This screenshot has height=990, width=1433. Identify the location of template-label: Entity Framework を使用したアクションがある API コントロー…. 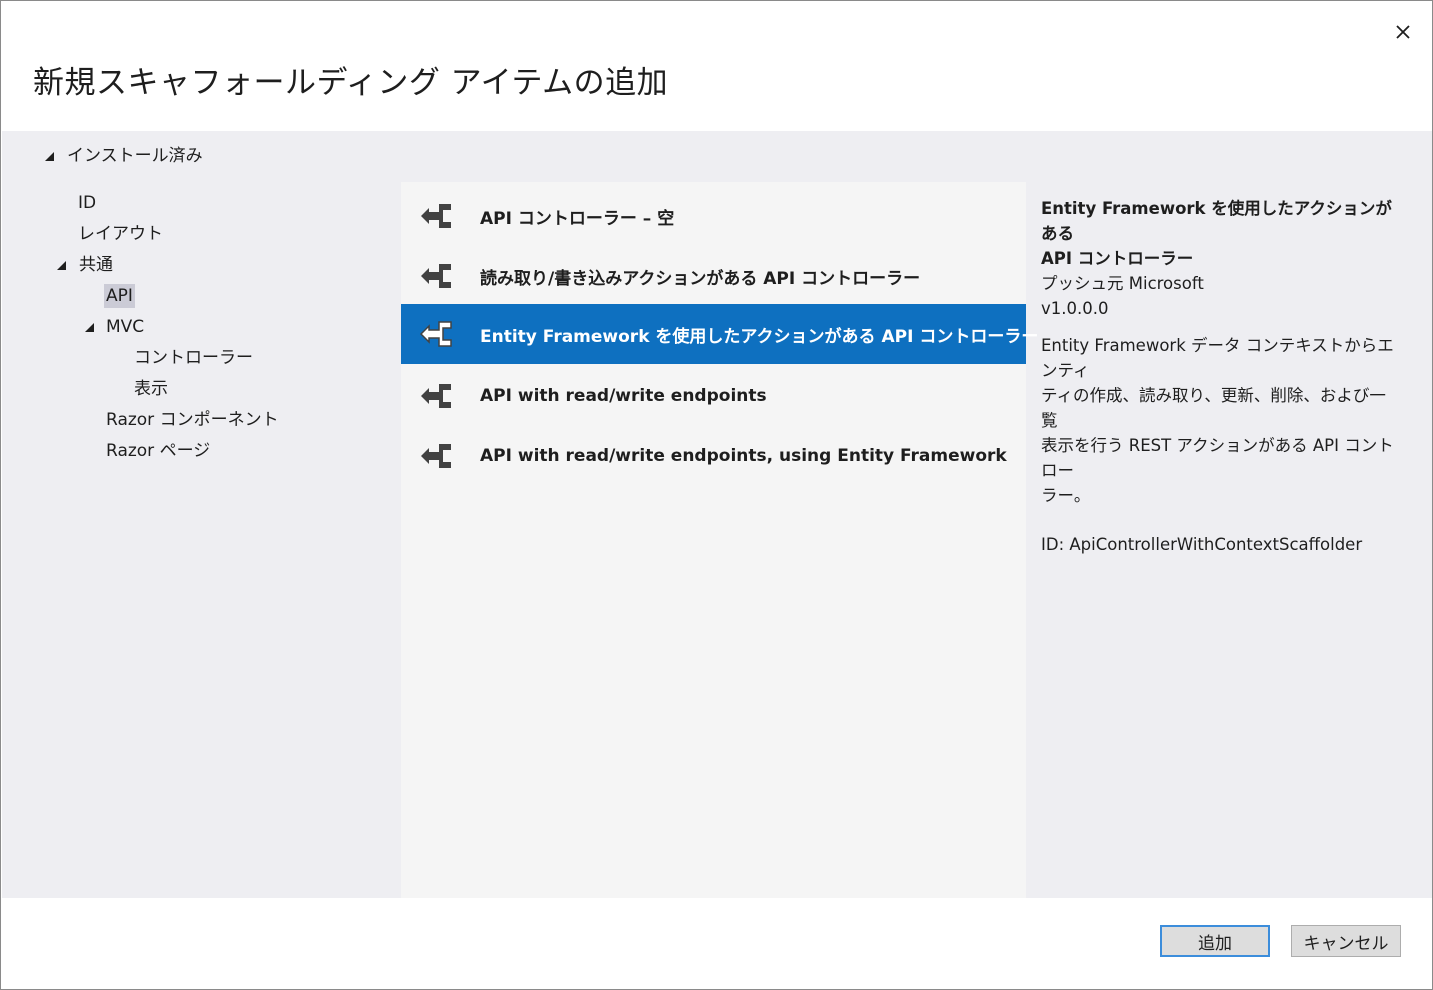
(759, 336).